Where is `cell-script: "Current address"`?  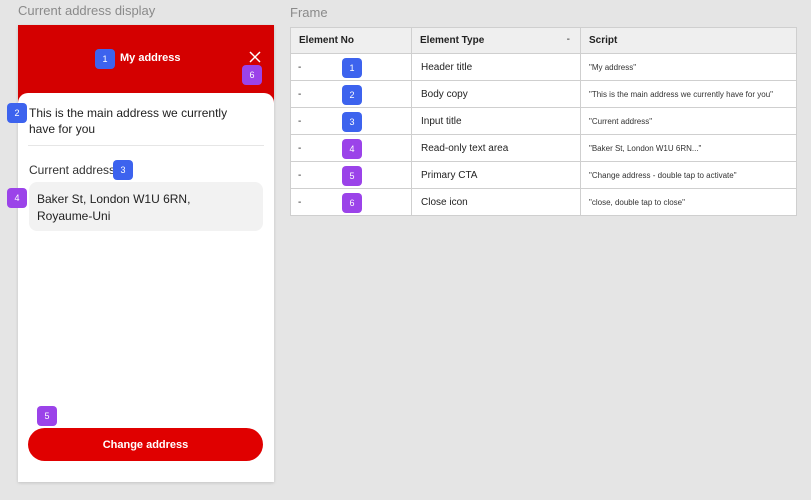 cell-script: "Current address" is located at coordinates (688, 121).